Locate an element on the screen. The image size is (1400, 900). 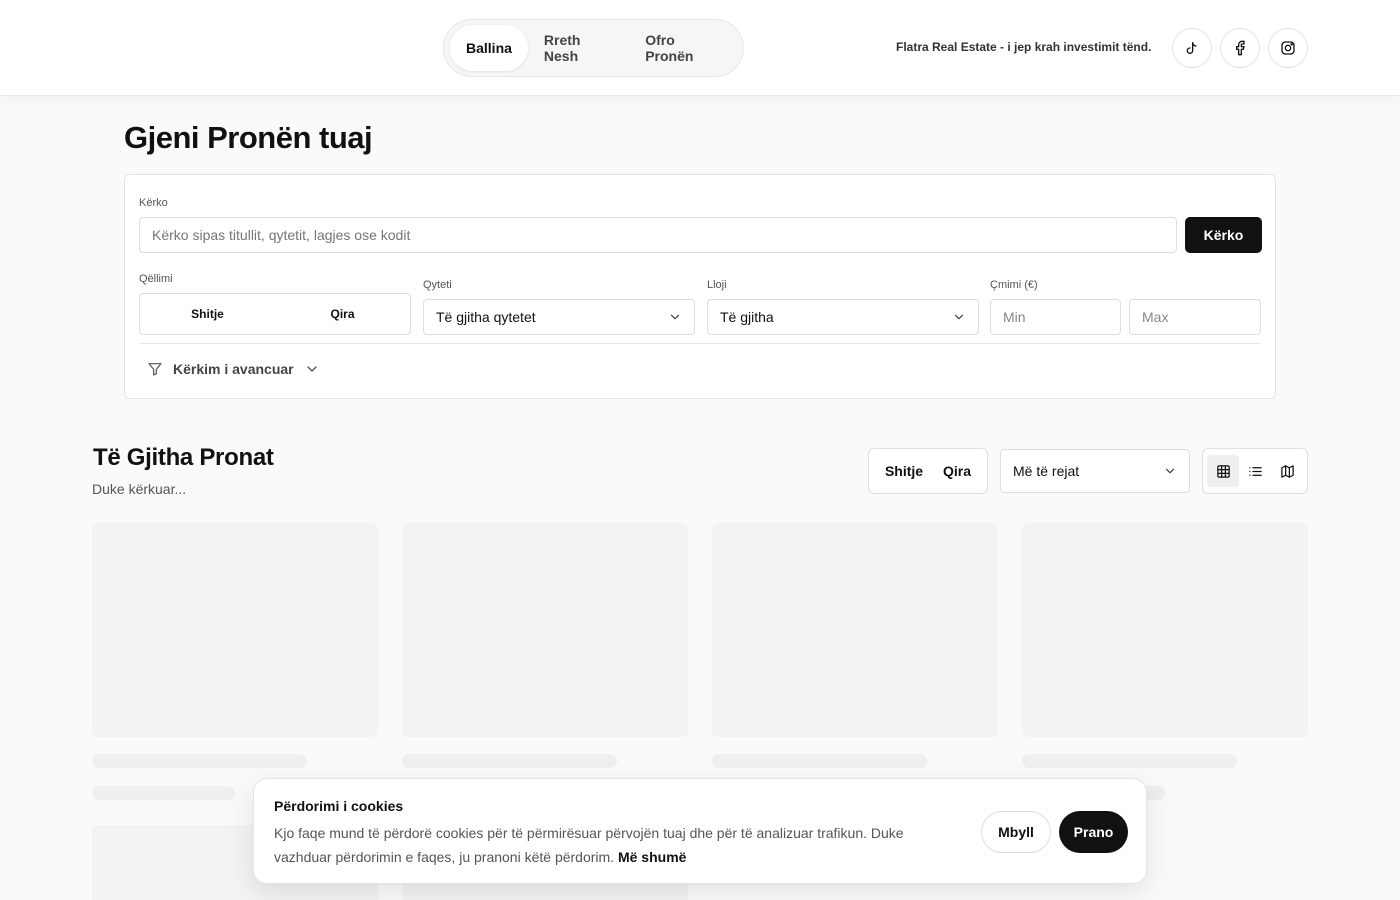
facebook-link is located at coordinates (1240, 48).